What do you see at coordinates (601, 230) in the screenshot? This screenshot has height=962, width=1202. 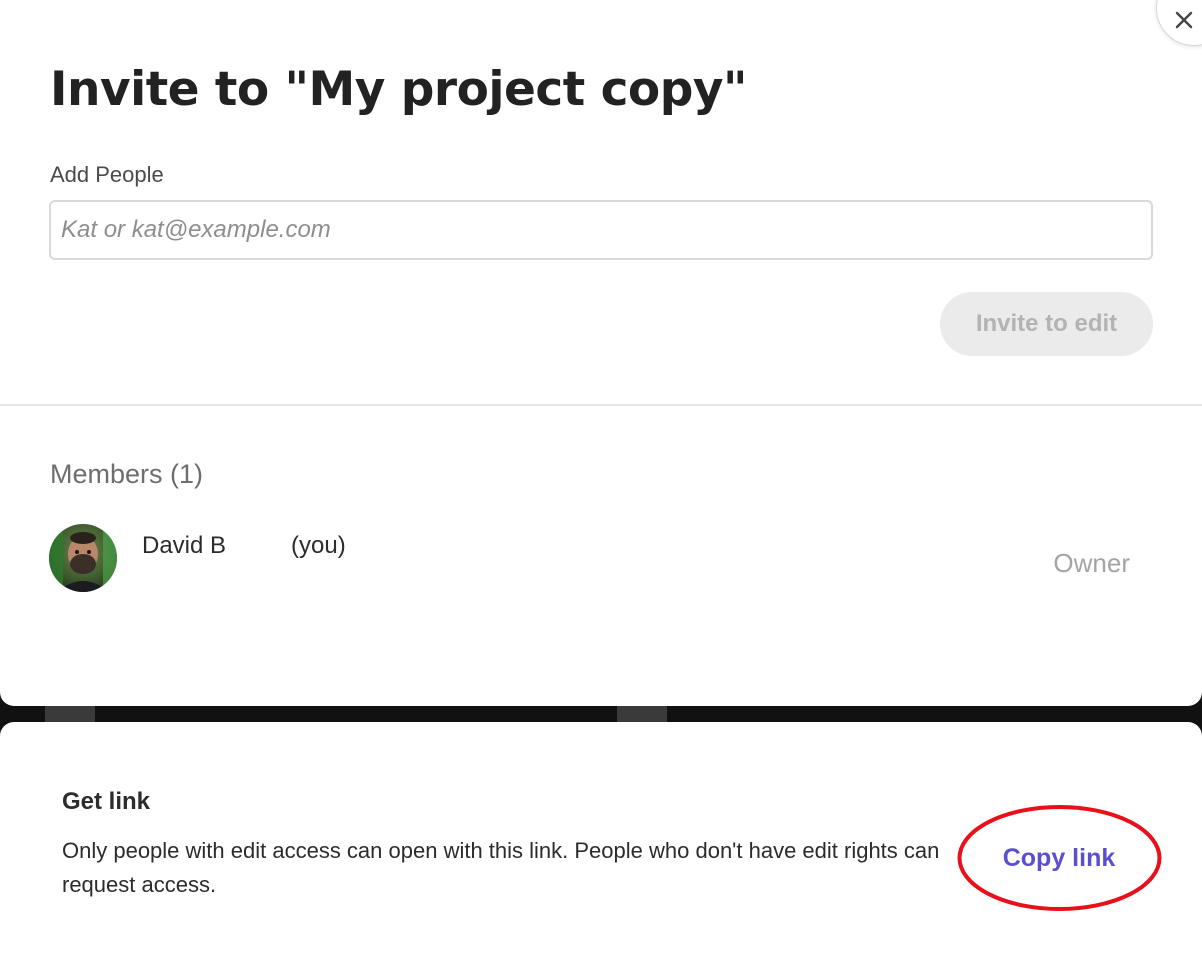 I see `add-people-input` at bounding box center [601, 230].